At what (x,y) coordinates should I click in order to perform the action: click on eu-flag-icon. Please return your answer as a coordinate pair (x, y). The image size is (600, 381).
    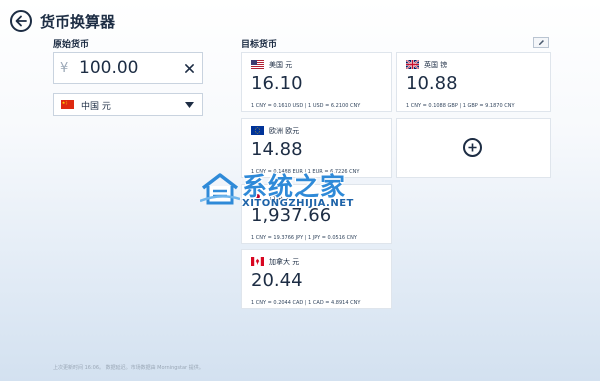
    Looking at the image, I should click on (257, 130).